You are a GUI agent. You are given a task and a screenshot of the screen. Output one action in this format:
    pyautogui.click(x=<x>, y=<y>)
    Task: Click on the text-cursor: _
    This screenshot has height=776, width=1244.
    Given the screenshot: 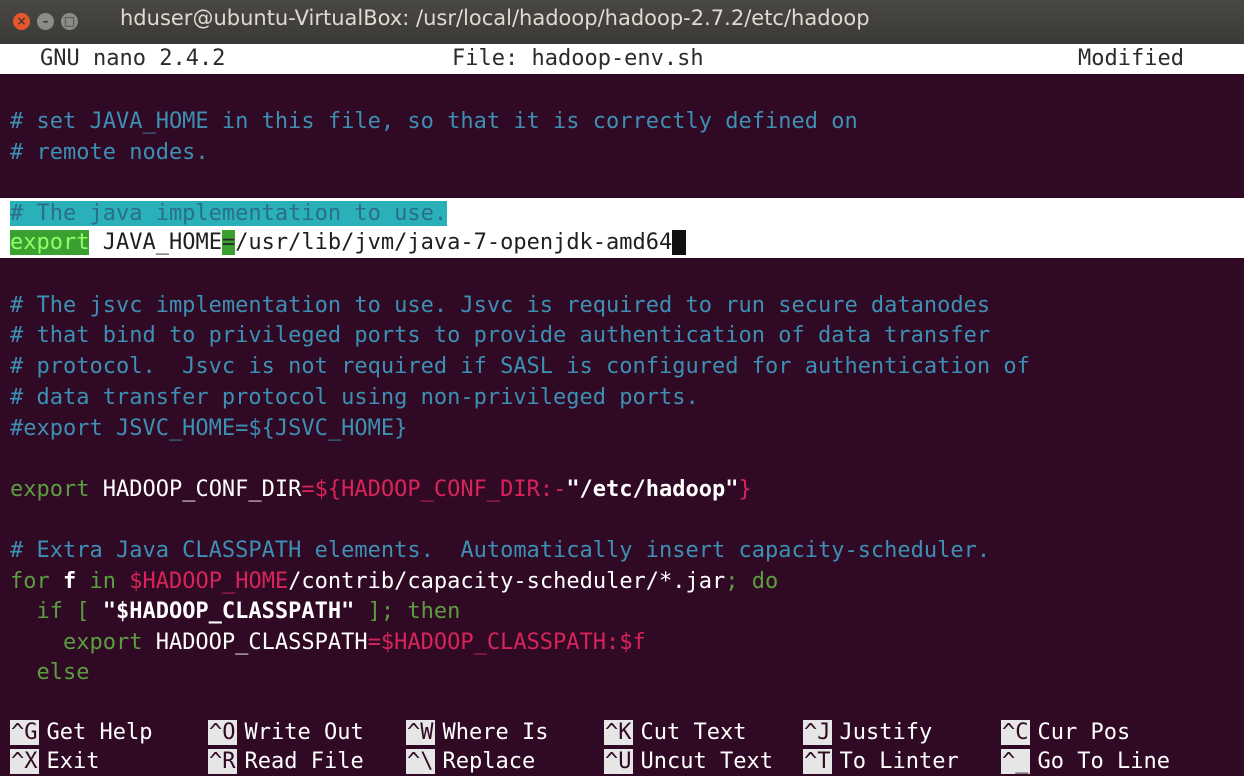 What is the action you would take?
    pyautogui.click(x=679, y=242)
    